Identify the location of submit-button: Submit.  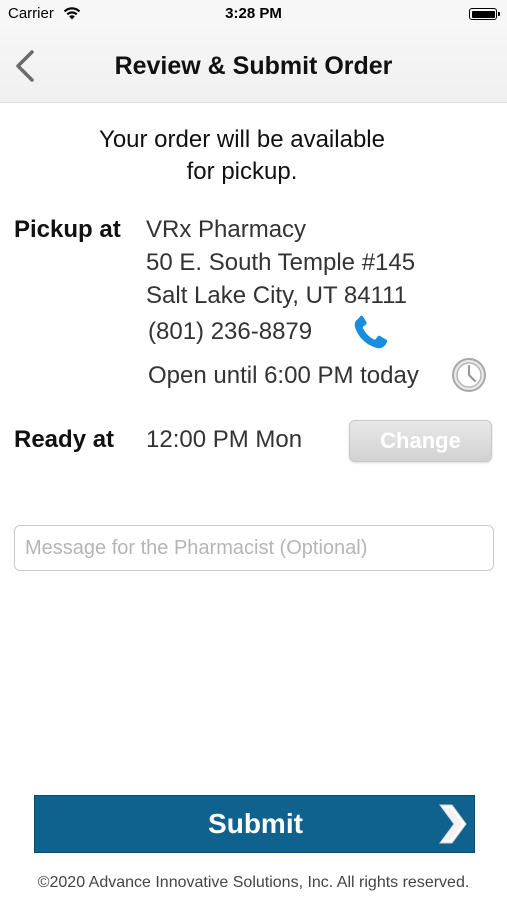
(254, 824).